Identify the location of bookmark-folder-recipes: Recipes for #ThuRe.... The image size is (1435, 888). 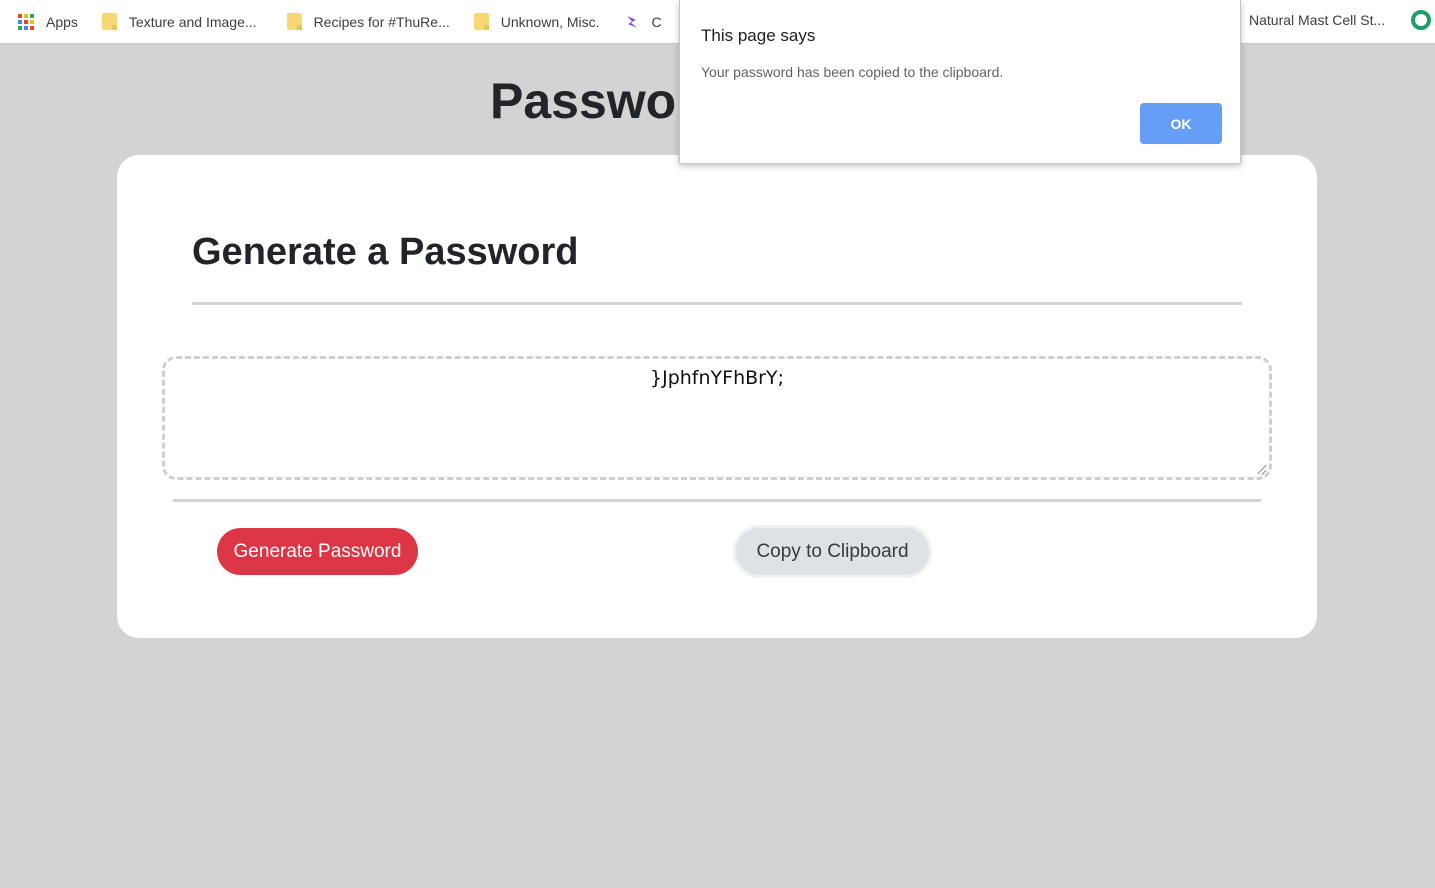
(368, 21).